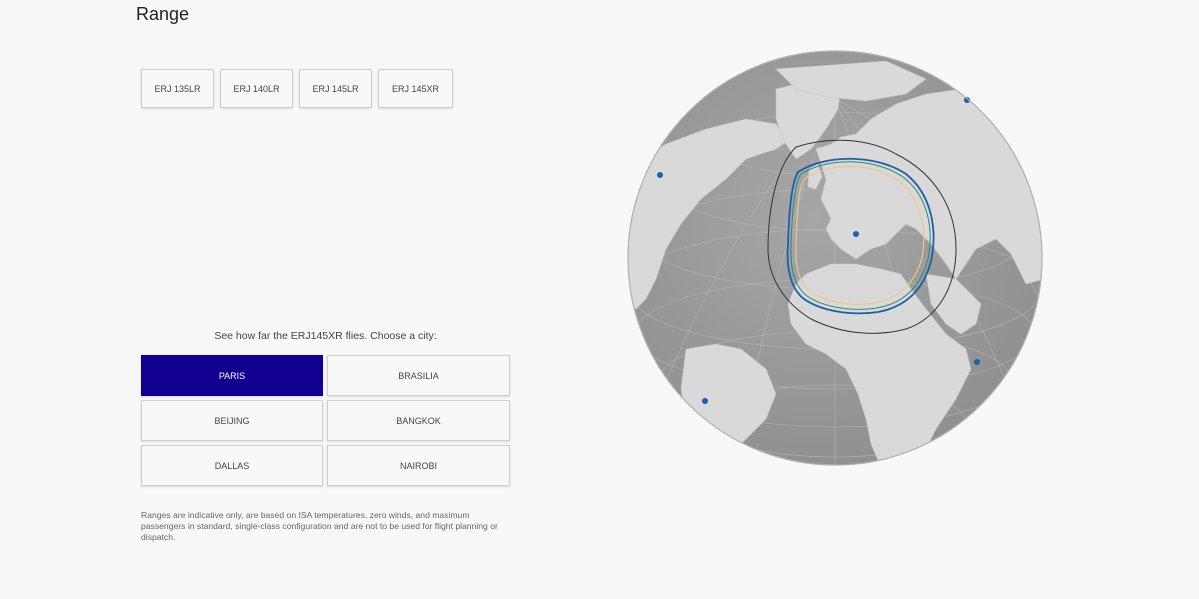  I want to click on city-marker-brasilia, so click(705, 401).